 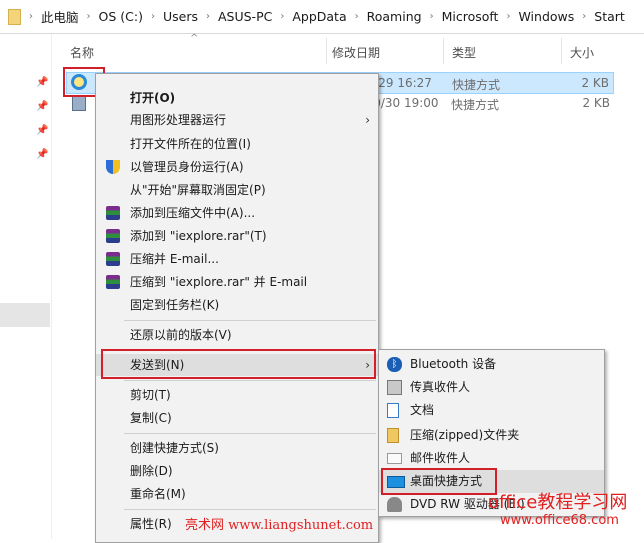 What do you see at coordinates (158, 494) in the screenshot?
I see `menu-item-label: 重命名(M)` at bounding box center [158, 494].